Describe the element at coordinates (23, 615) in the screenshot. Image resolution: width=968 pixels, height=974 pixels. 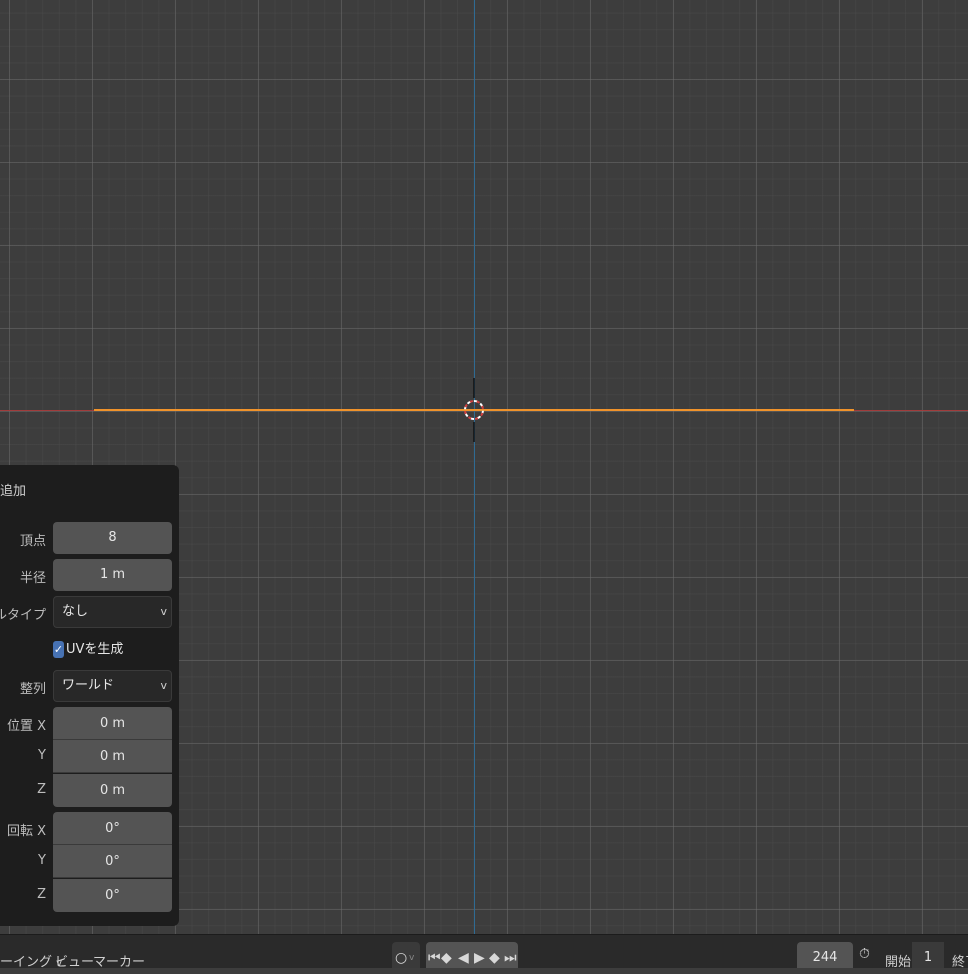
I see `fill-type-label: フィルタイプ` at that location.